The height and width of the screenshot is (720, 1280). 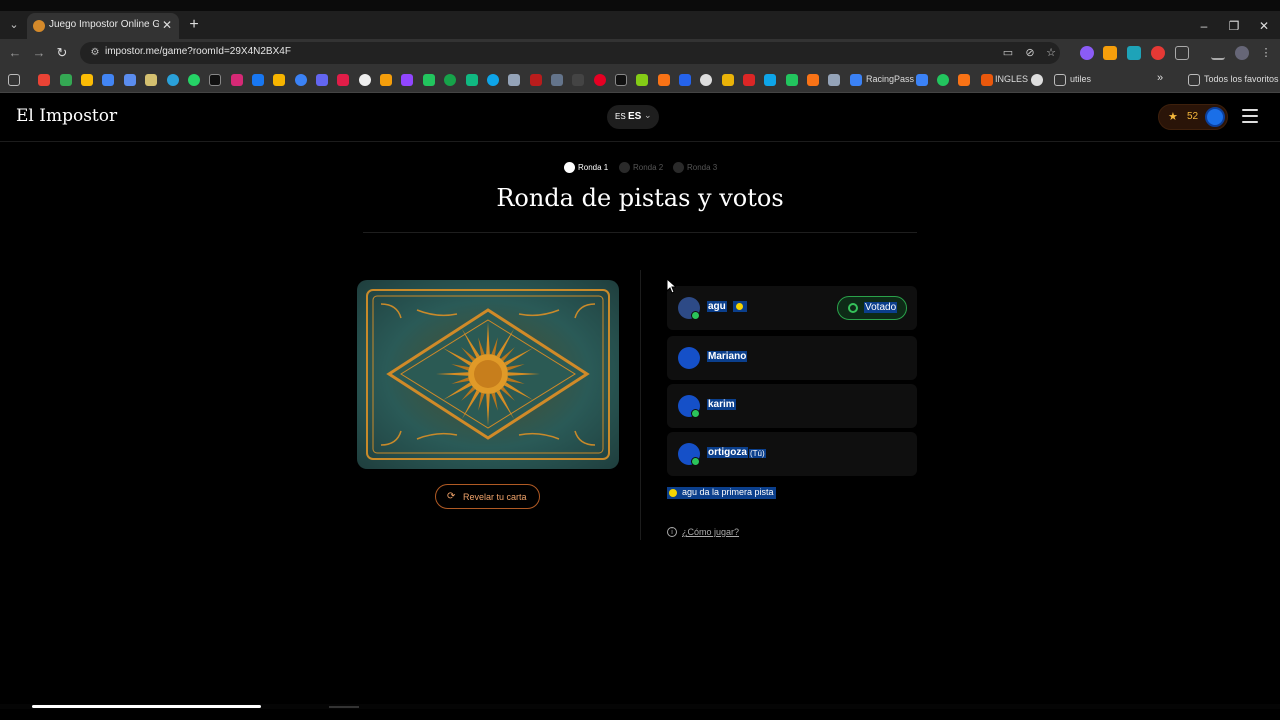 I want to click on telegram-bookmark-icon, so click(x=173, y=80).